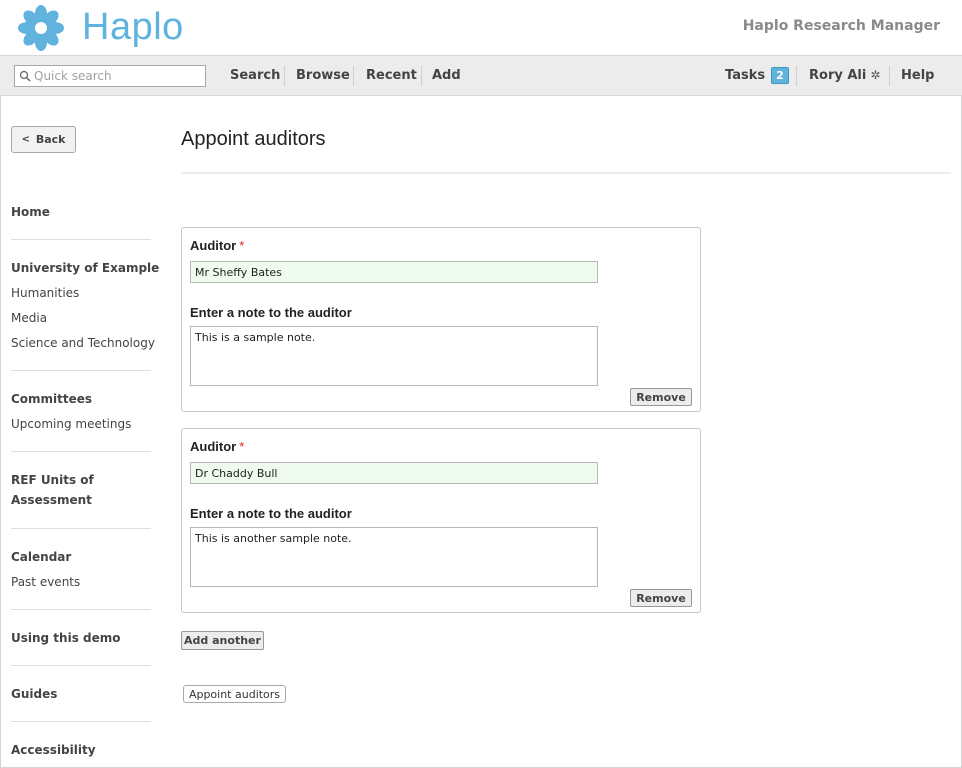 The height and width of the screenshot is (768, 962). What do you see at coordinates (34, 694) in the screenshot?
I see `sidebar-item-guides: Guides` at bounding box center [34, 694].